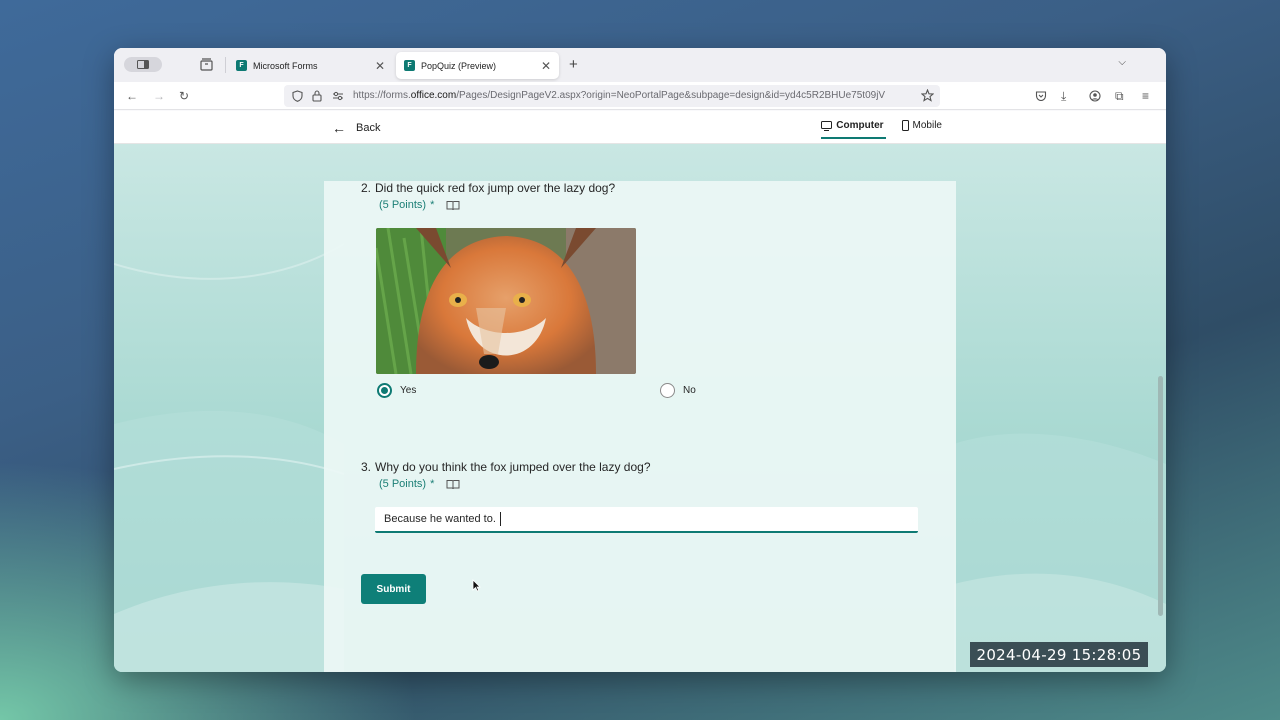 Image resolution: width=1280 pixels, height=720 pixels. Describe the element at coordinates (860, 125) in the screenshot. I see `computer-view-label: Computer` at that location.